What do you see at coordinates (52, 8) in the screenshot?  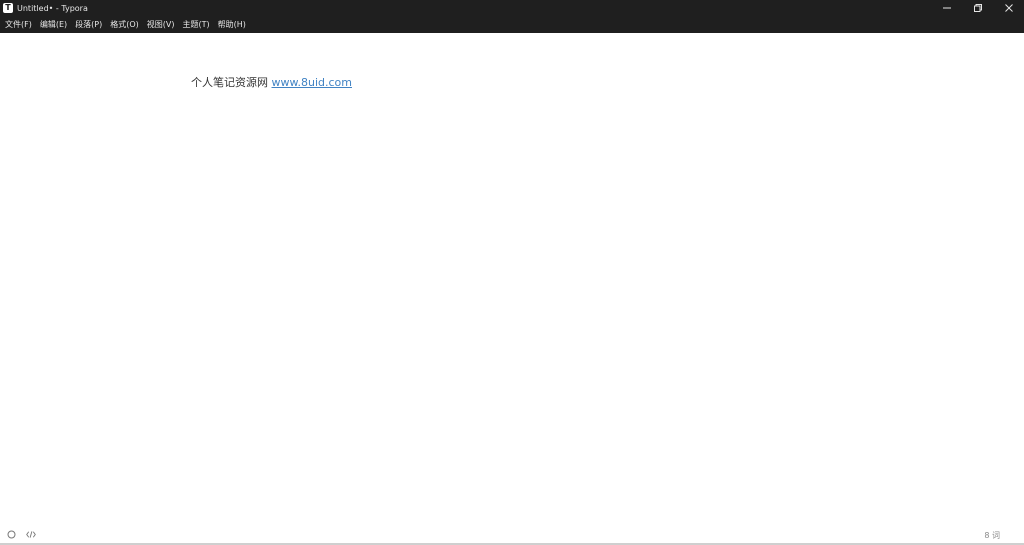 I see `window-title: Untitled• - Typora` at bounding box center [52, 8].